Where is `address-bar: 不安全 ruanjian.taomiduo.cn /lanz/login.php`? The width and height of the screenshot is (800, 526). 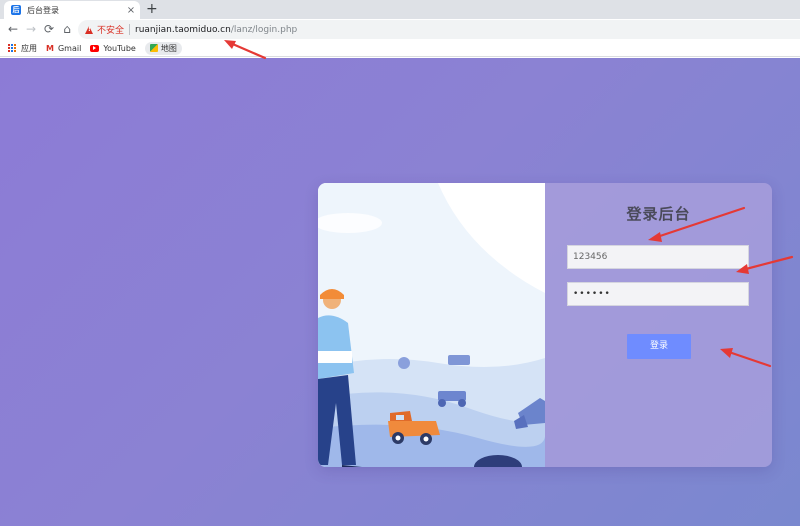
address-bar: 不安全 ruanjian.taomiduo.cn /lanz/login.php is located at coordinates (439, 29).